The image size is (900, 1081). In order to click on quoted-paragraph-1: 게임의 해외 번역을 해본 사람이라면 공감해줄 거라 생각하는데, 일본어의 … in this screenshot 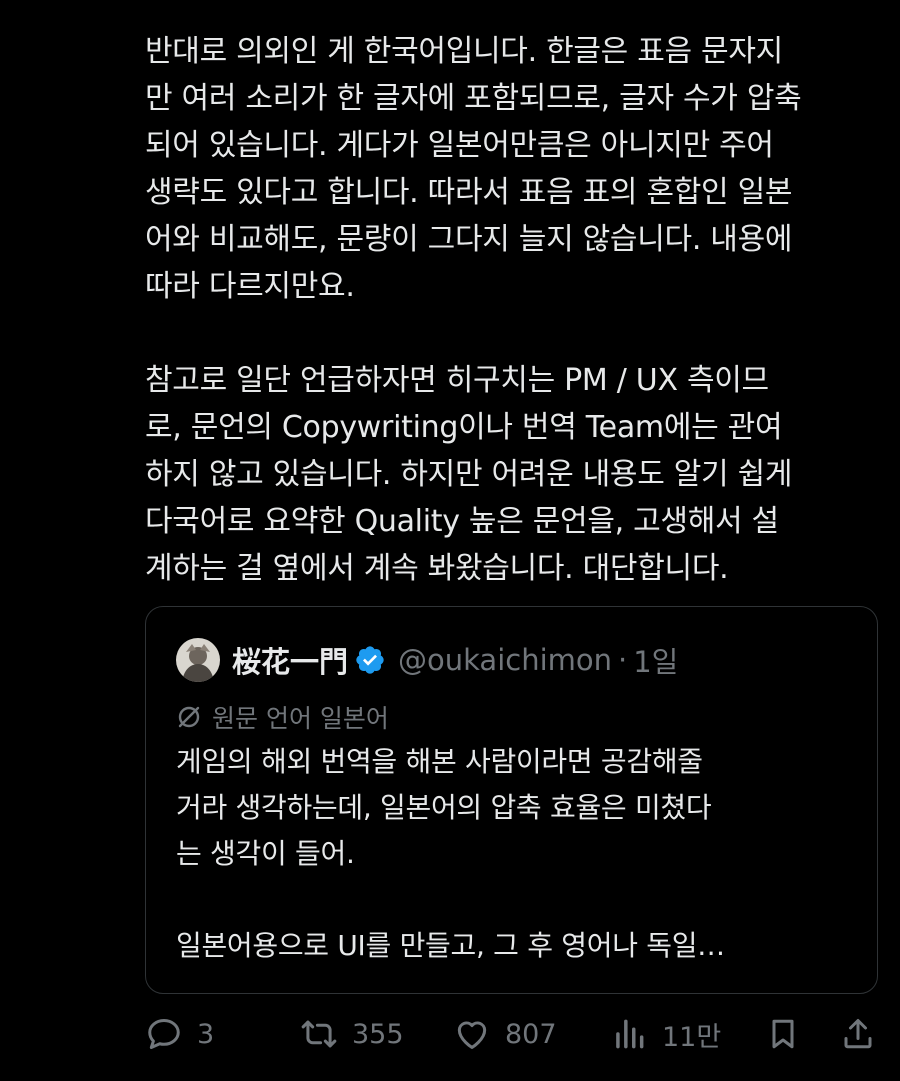, I will do `click(516, 808)`.